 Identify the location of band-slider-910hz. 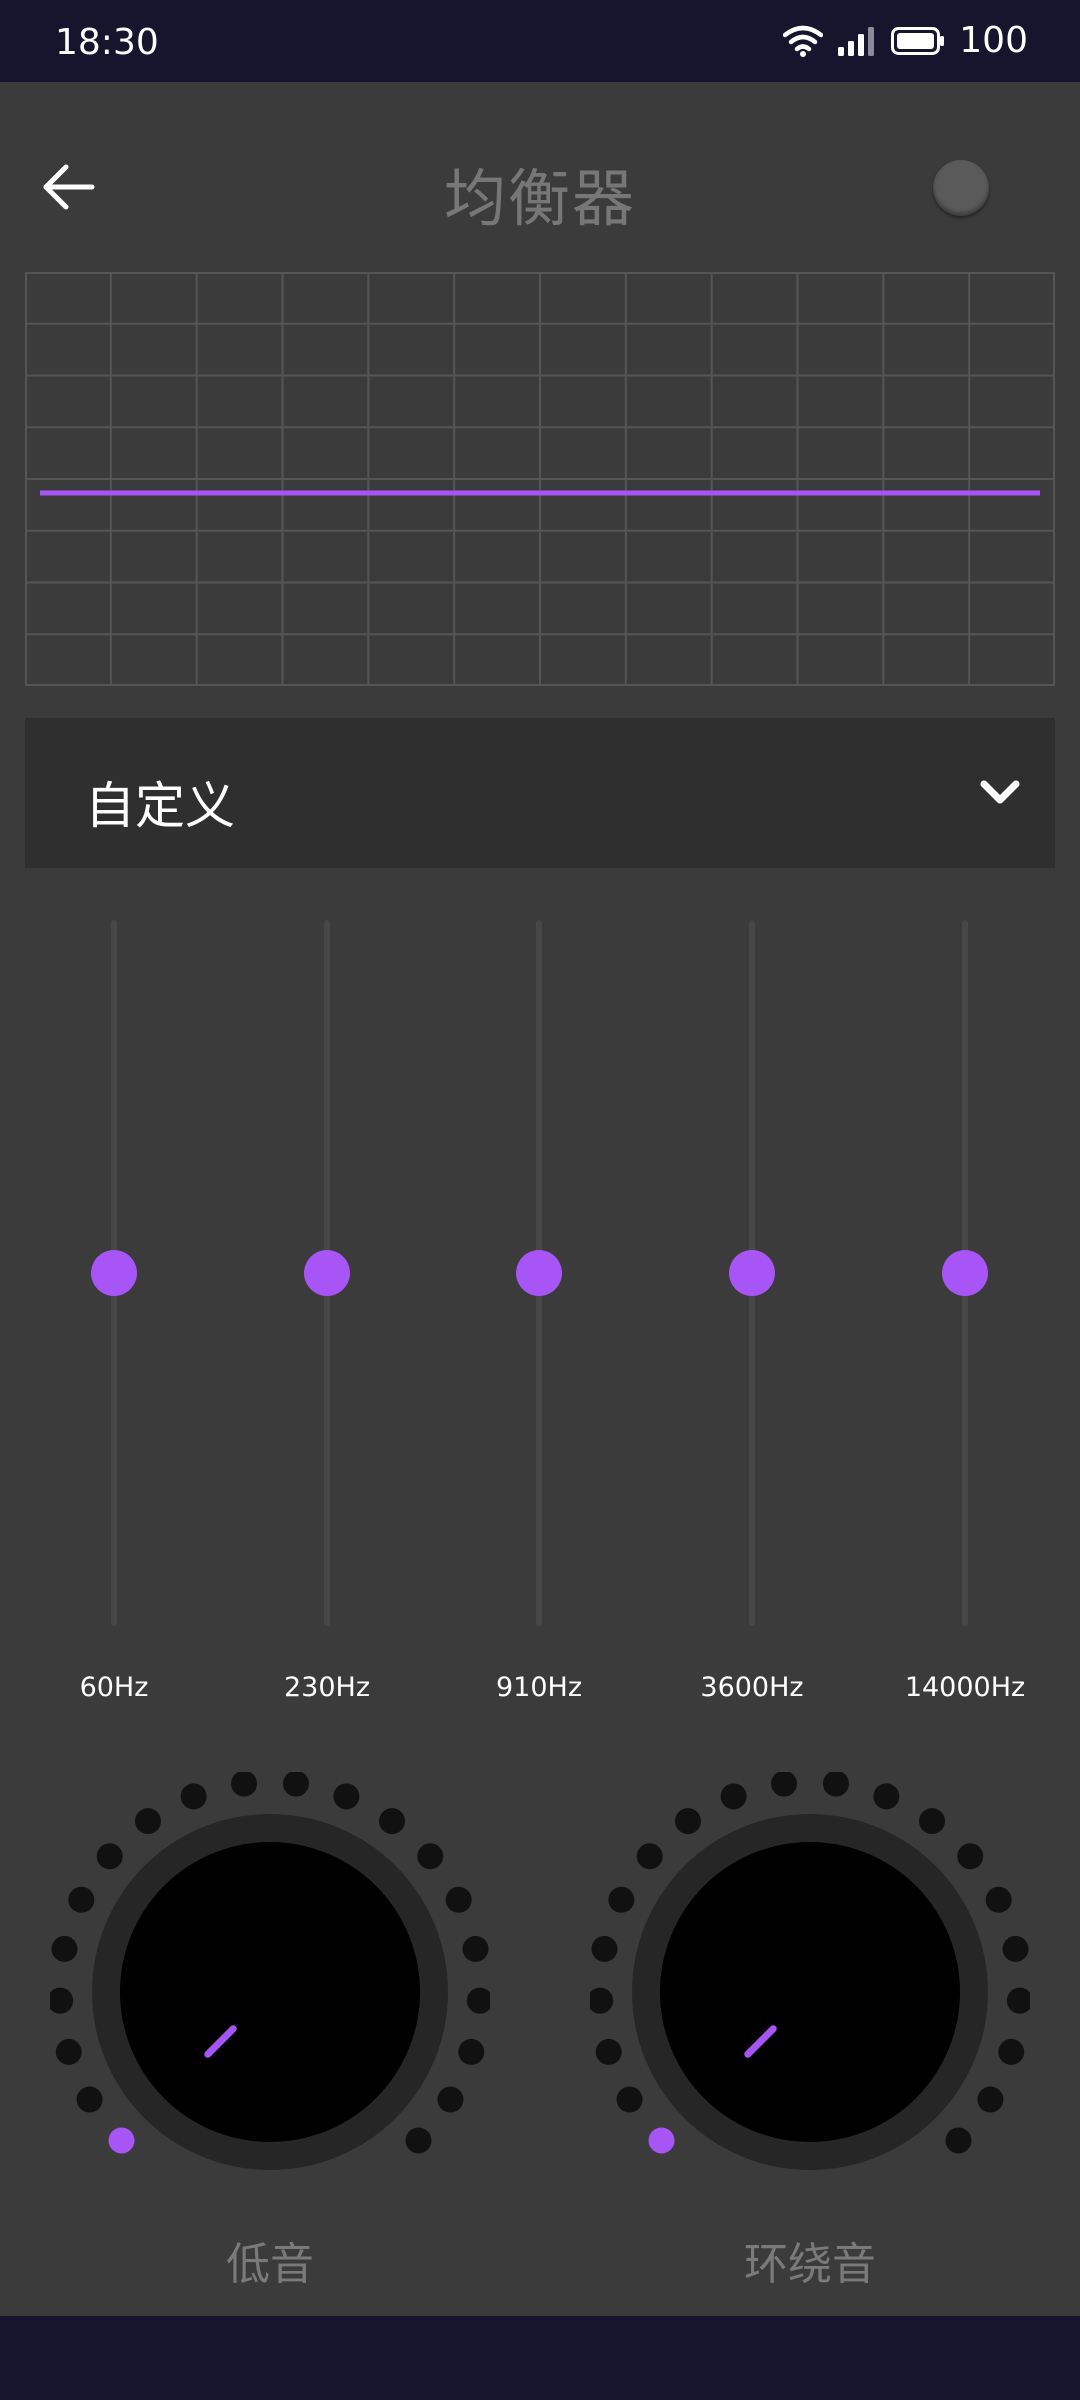
(539, 1273).